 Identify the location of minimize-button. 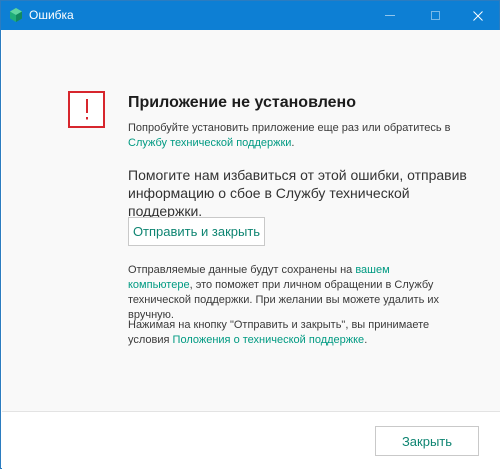
(390, 15).